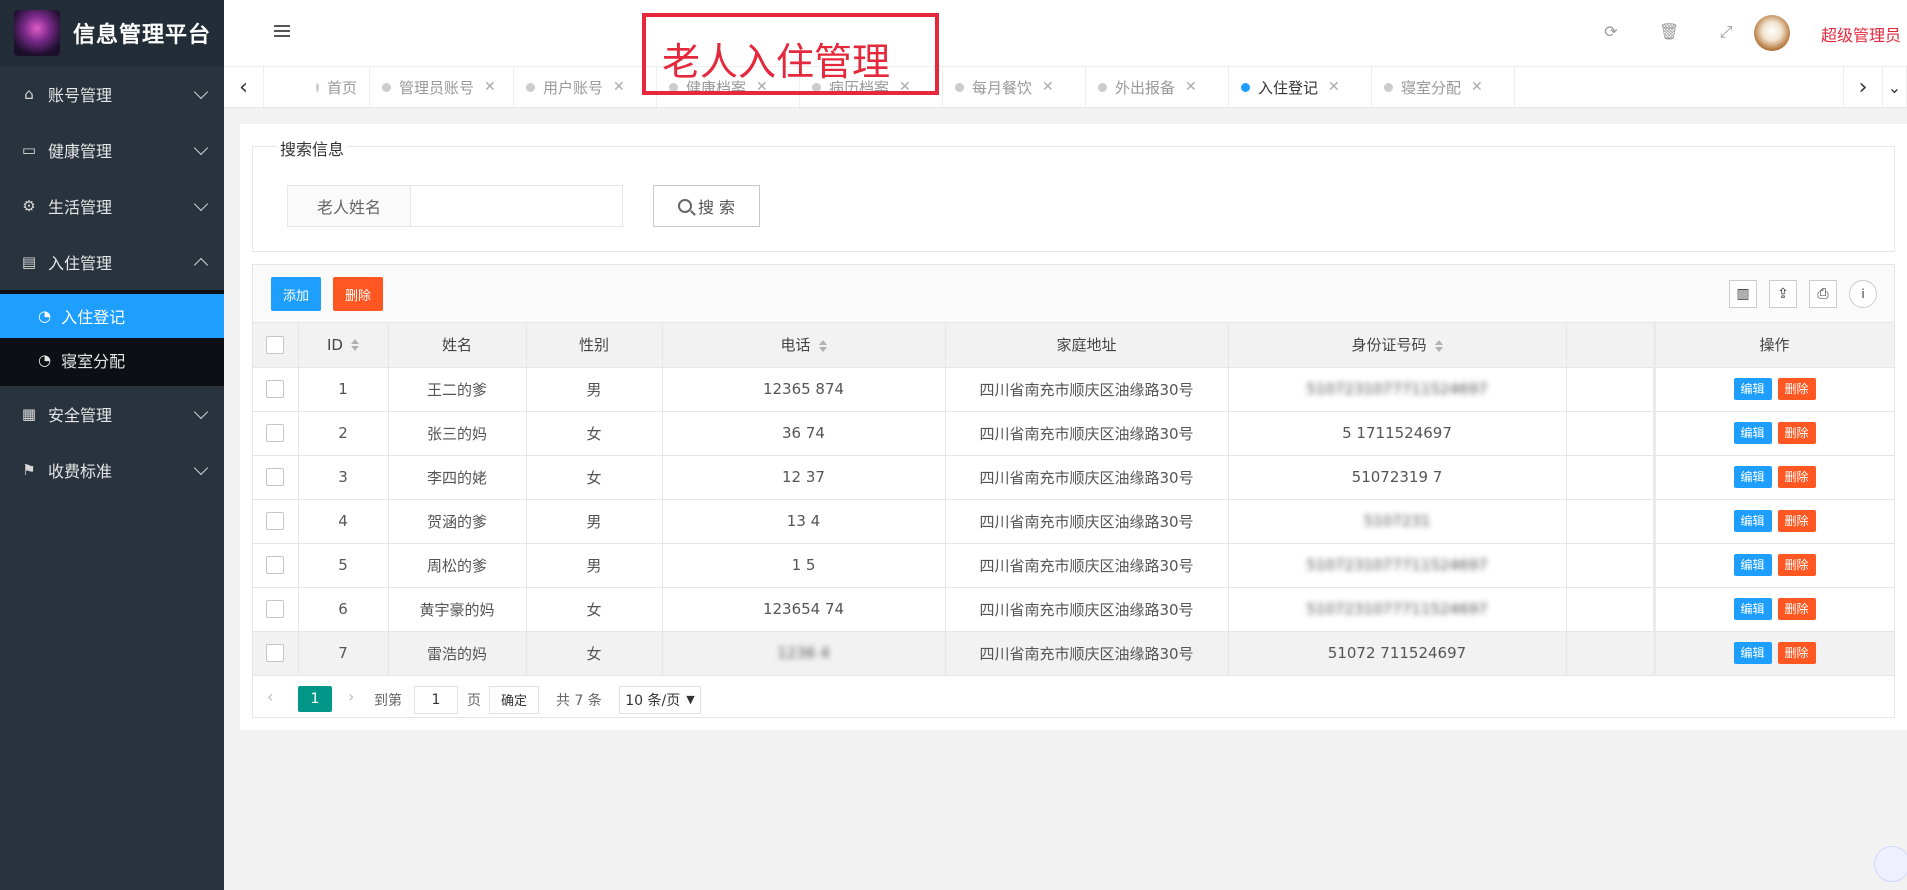 The image size is (1907, 890). I want to click on sidebar-item-account: ⌂ 账号管理, so click(112, 94).